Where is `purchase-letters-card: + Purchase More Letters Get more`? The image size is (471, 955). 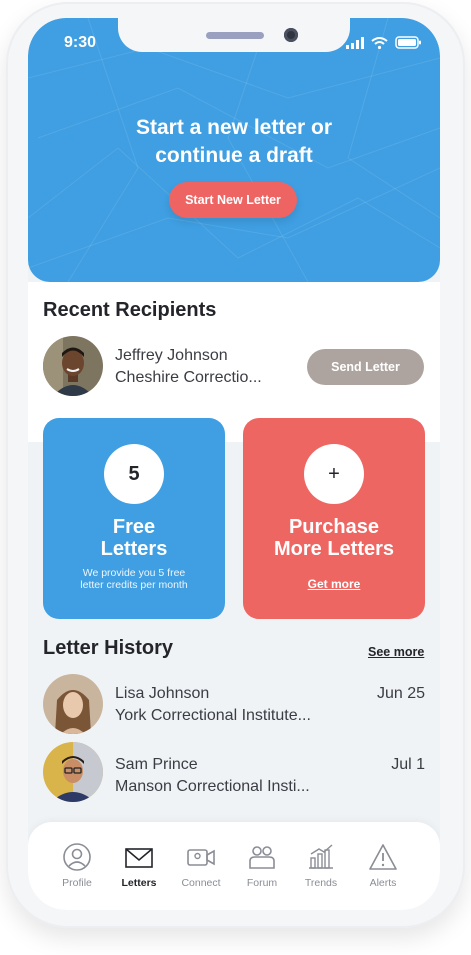 purchase-letters-card: + Purchase More Letters Get more is located at coordinates (334, 518).